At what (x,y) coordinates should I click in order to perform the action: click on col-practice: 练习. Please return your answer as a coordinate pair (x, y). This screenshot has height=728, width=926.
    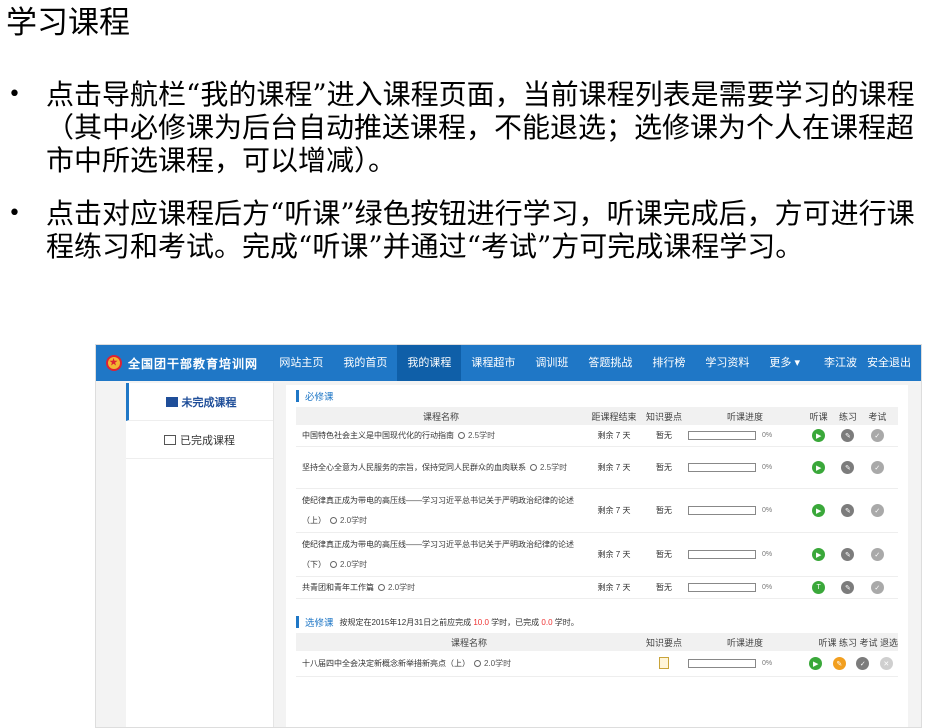
    Looking at the image, I should click on (847, 416).